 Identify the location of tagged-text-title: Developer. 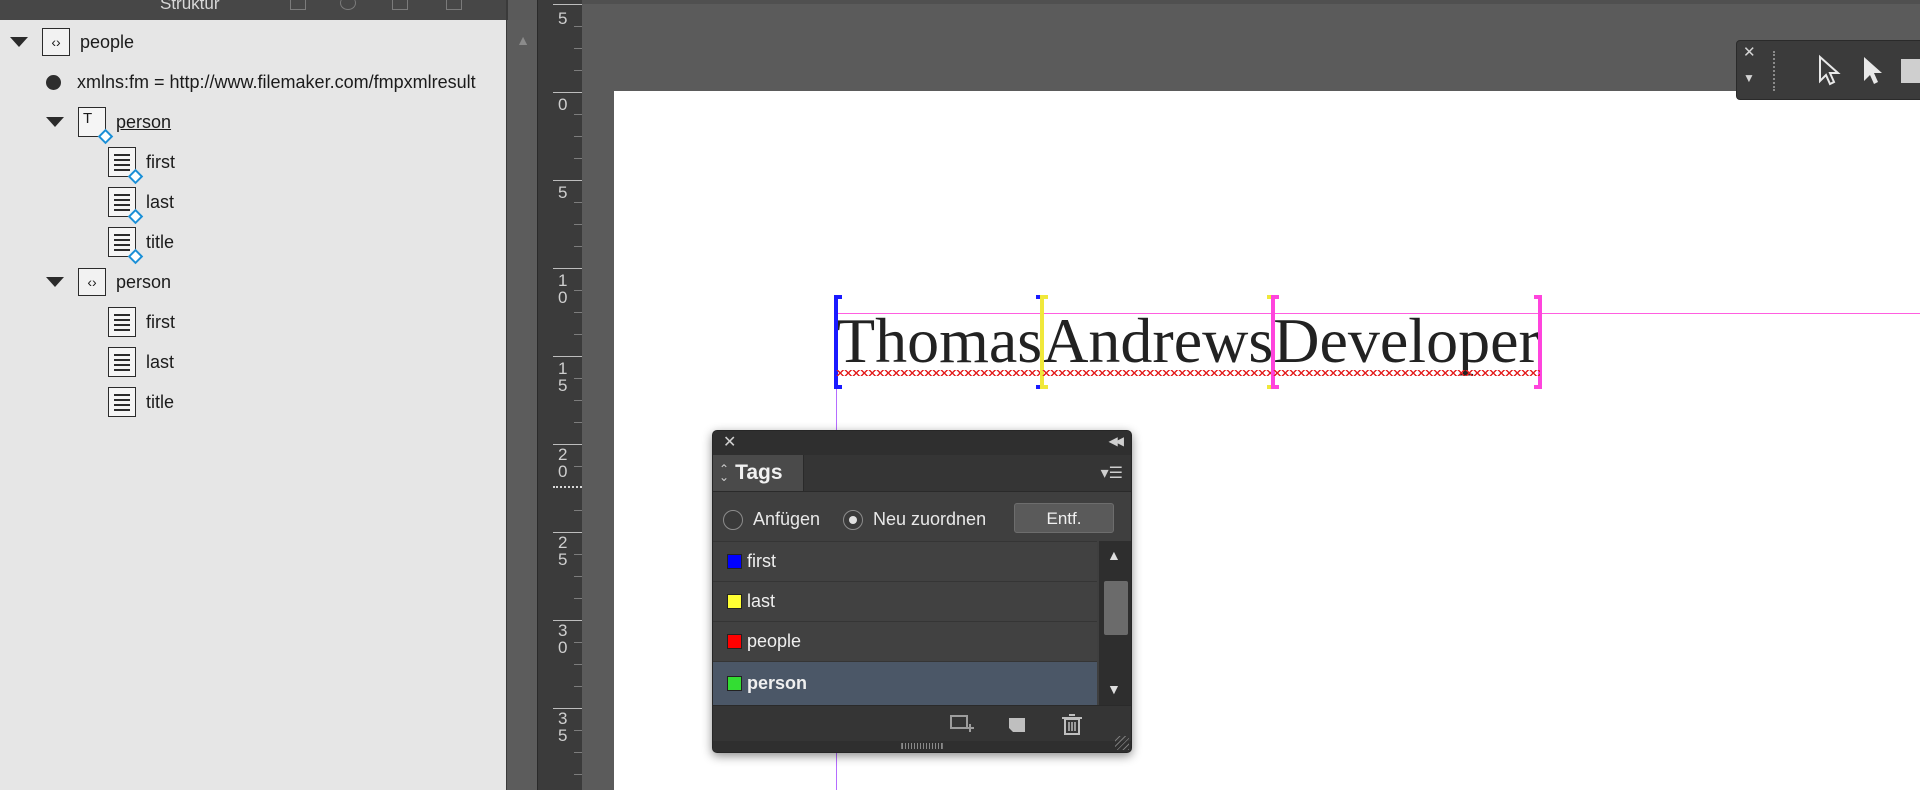
(1406, 342).